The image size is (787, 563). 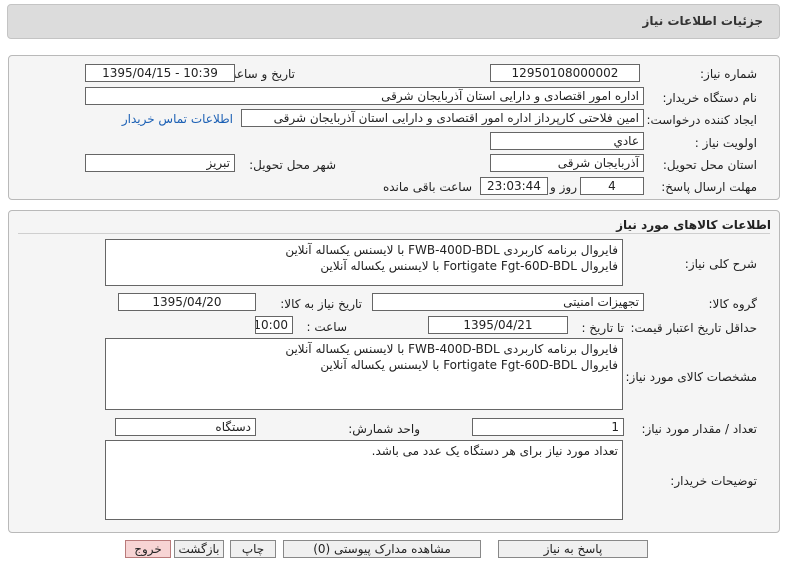 What do you see at coordinates (709, 187) in the screenshot?
I see `deadline-label: مهلت ارسال پاسخ:` at bounding box center [709, 187].